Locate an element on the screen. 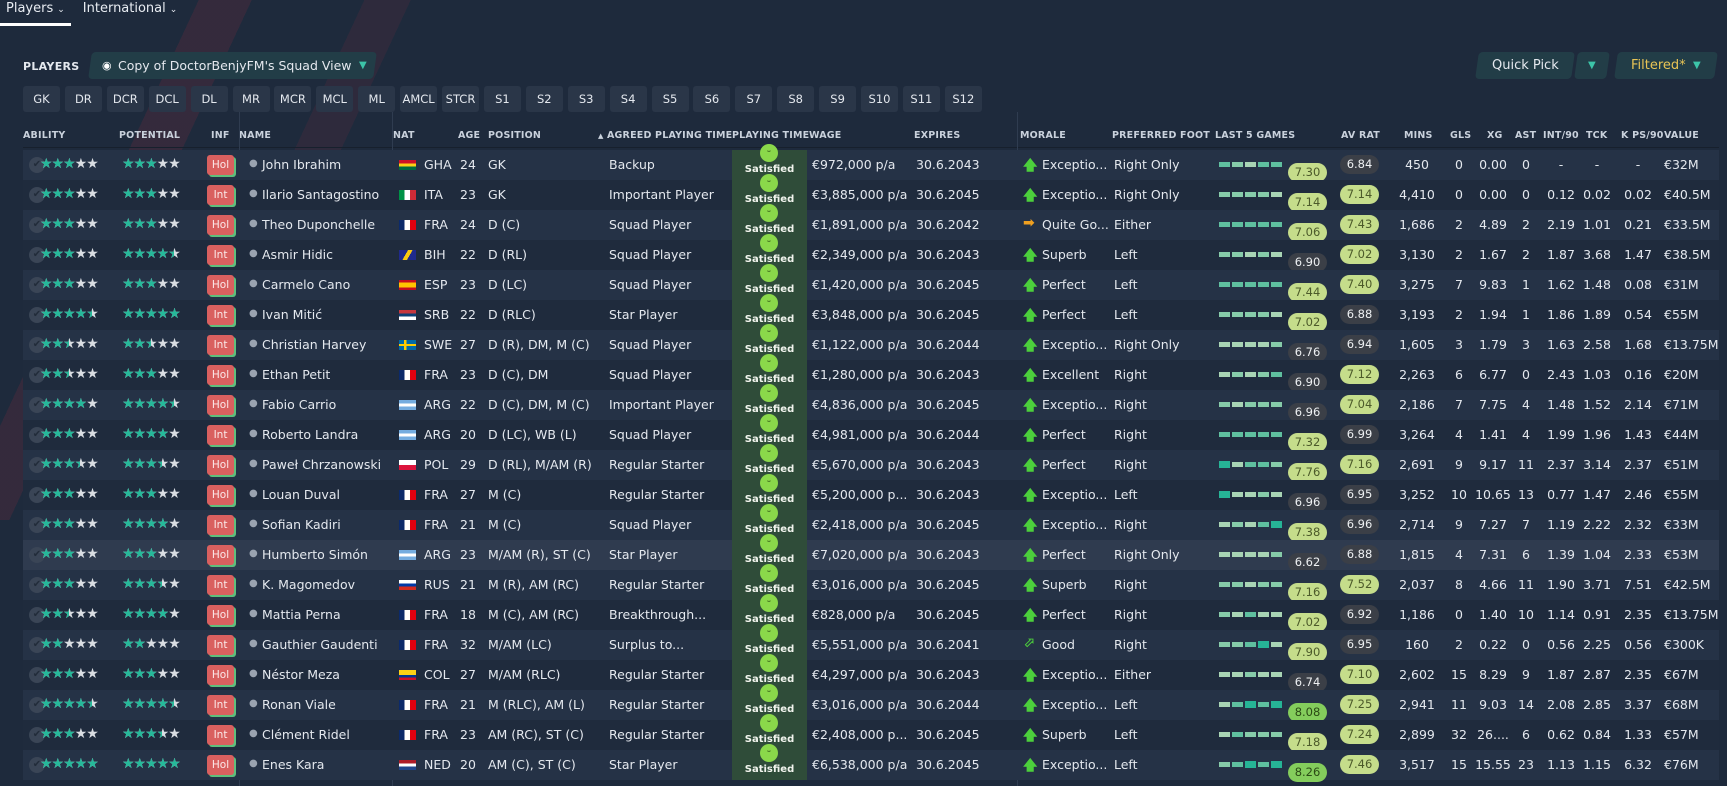 The image size is (1727, 786). position-button: GK is located at coordinates (41, 99).